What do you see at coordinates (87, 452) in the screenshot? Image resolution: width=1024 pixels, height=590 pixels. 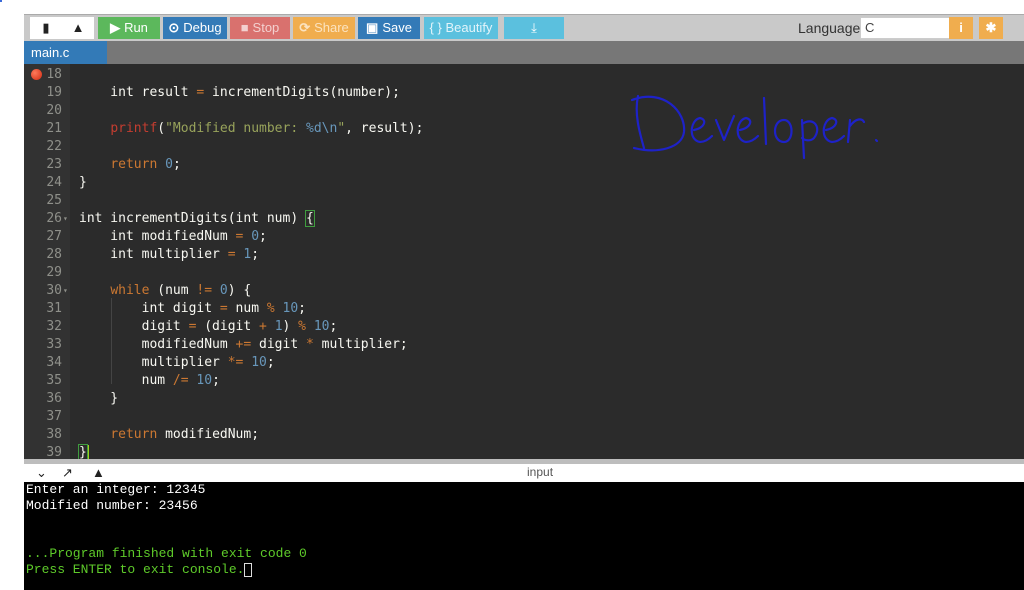 I see `text-cursor` at bounding box center [87, 452].